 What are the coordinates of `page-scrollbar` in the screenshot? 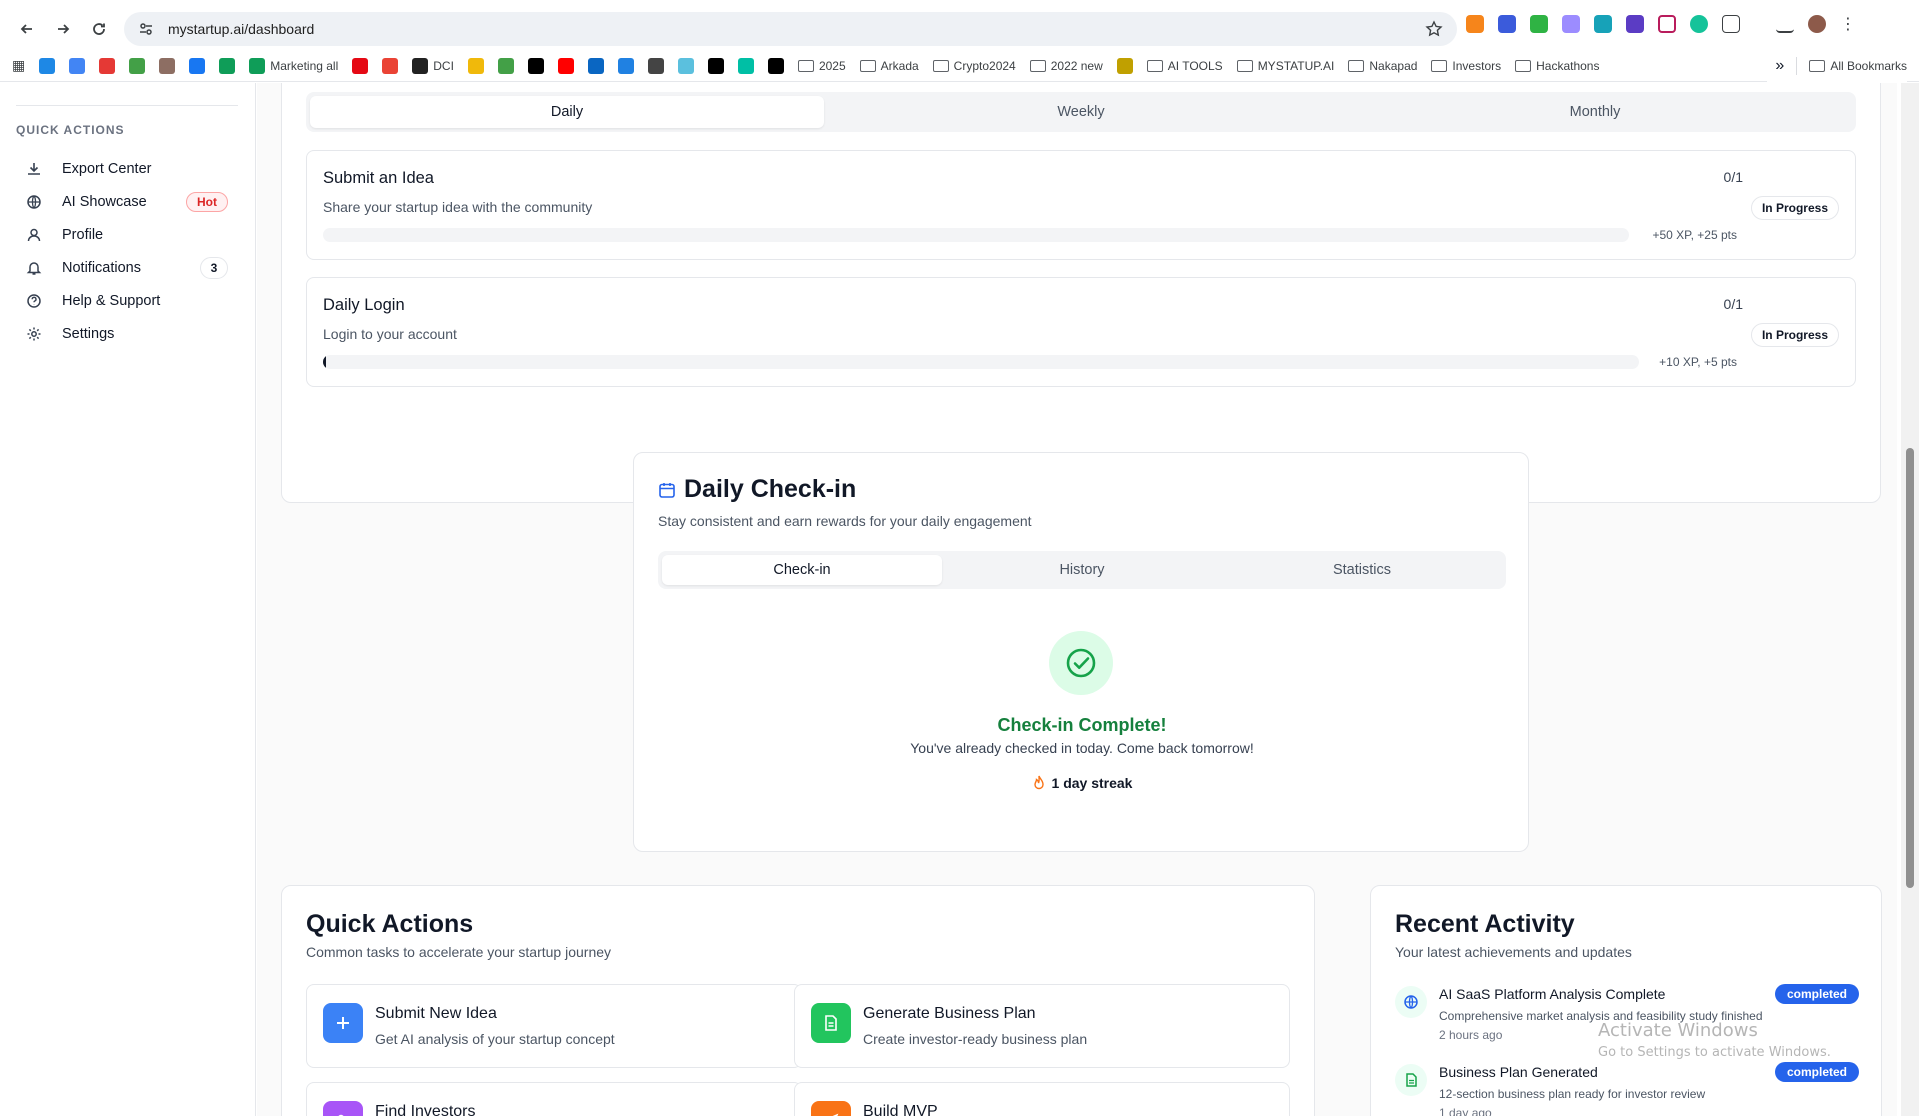 It's located at (1910, 599).